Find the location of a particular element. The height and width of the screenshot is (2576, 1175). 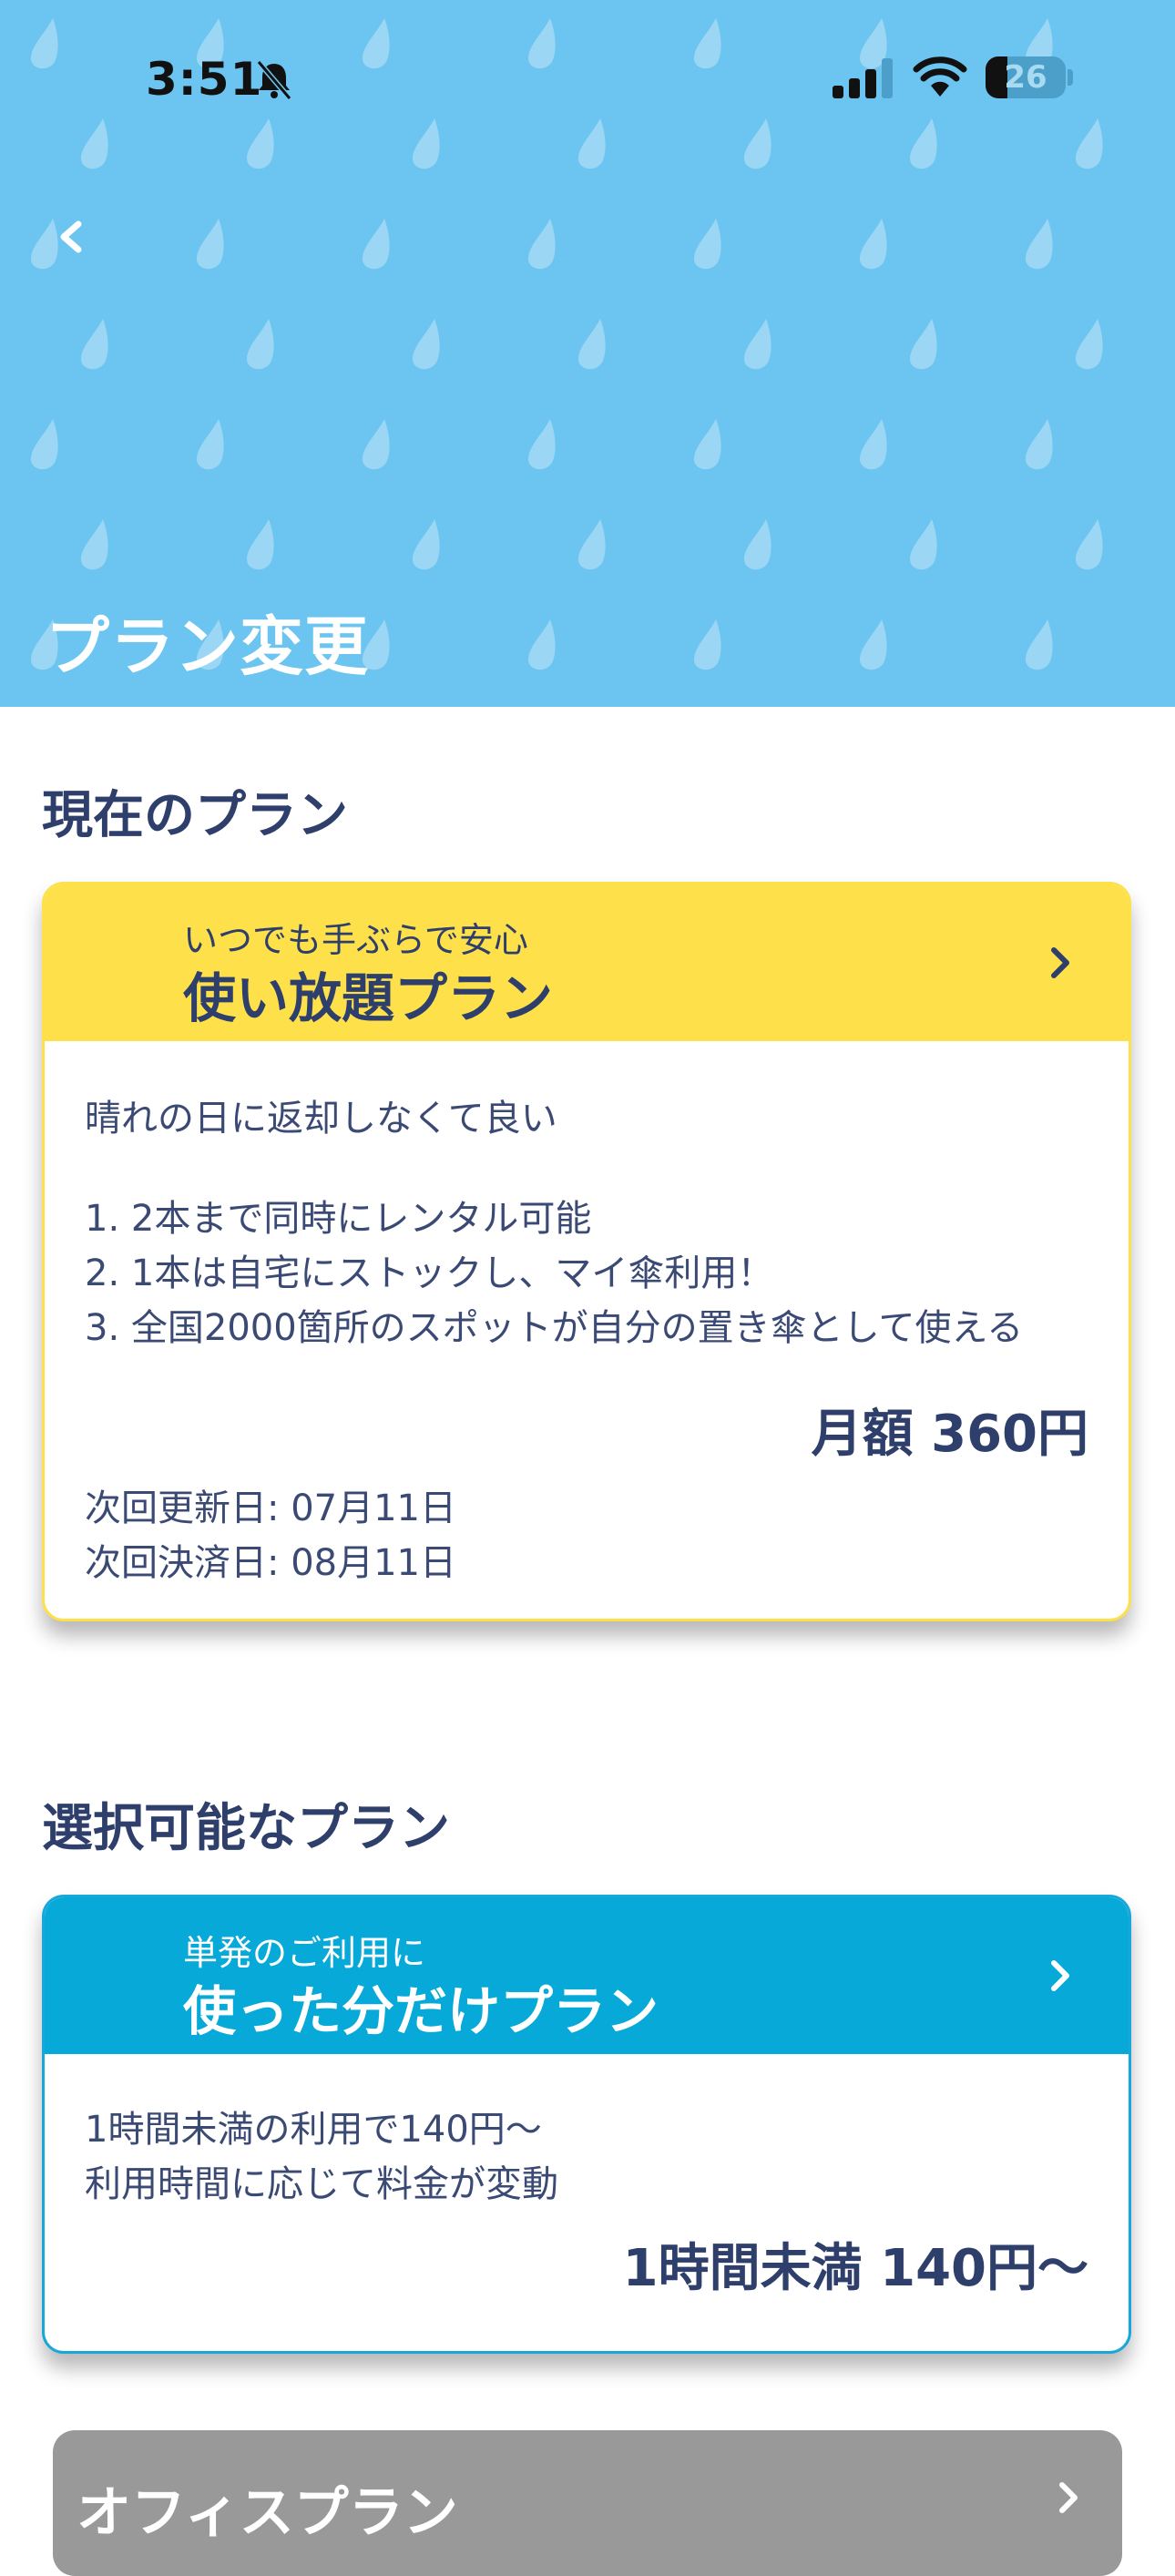

status-time: 3:51 is located at coordinates (204, 80).